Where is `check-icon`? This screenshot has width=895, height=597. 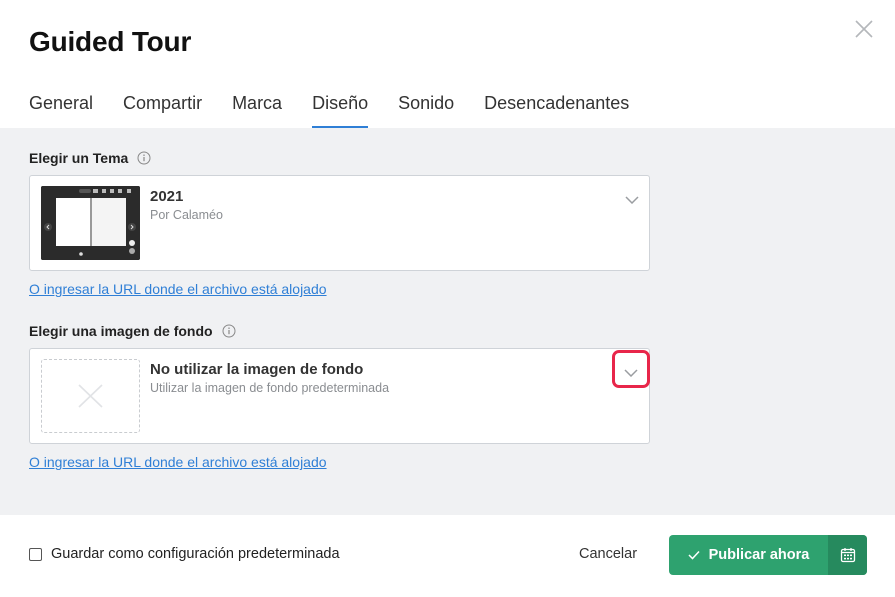 check-icon is located at coordinates (694, 555).